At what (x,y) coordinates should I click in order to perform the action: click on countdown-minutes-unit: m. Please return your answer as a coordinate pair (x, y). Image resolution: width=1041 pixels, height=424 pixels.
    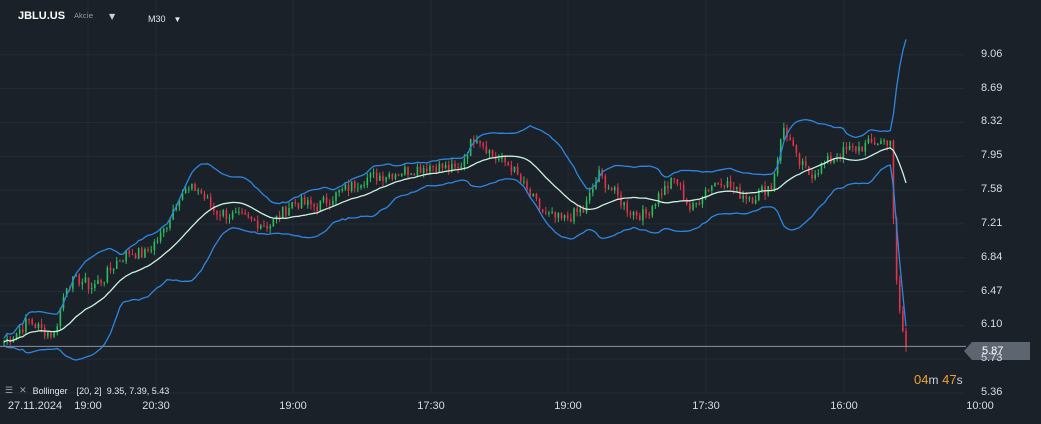
    Looking at the image, I should click on (933, 380).